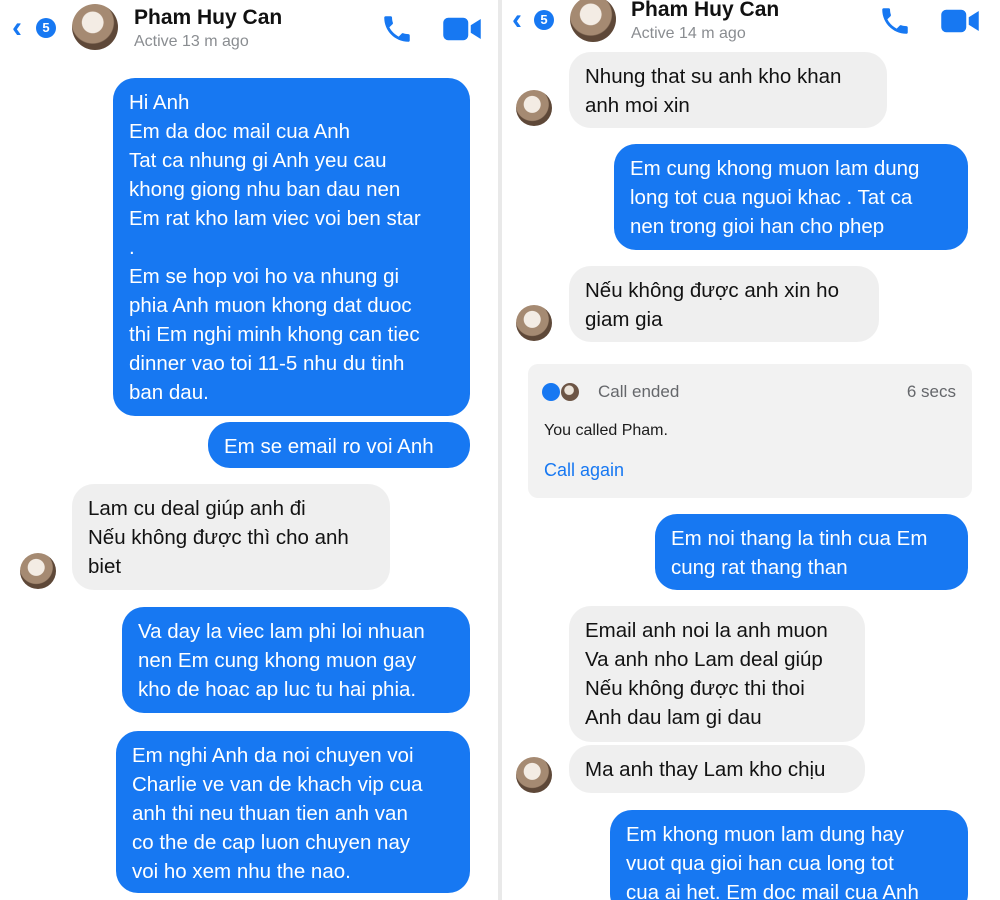 The width and height of the screenshot is (1000, 900). What do you see at coordinates (551, 392) in the screenshot?
I see `phone-icon` at bounding box center [551, 392].